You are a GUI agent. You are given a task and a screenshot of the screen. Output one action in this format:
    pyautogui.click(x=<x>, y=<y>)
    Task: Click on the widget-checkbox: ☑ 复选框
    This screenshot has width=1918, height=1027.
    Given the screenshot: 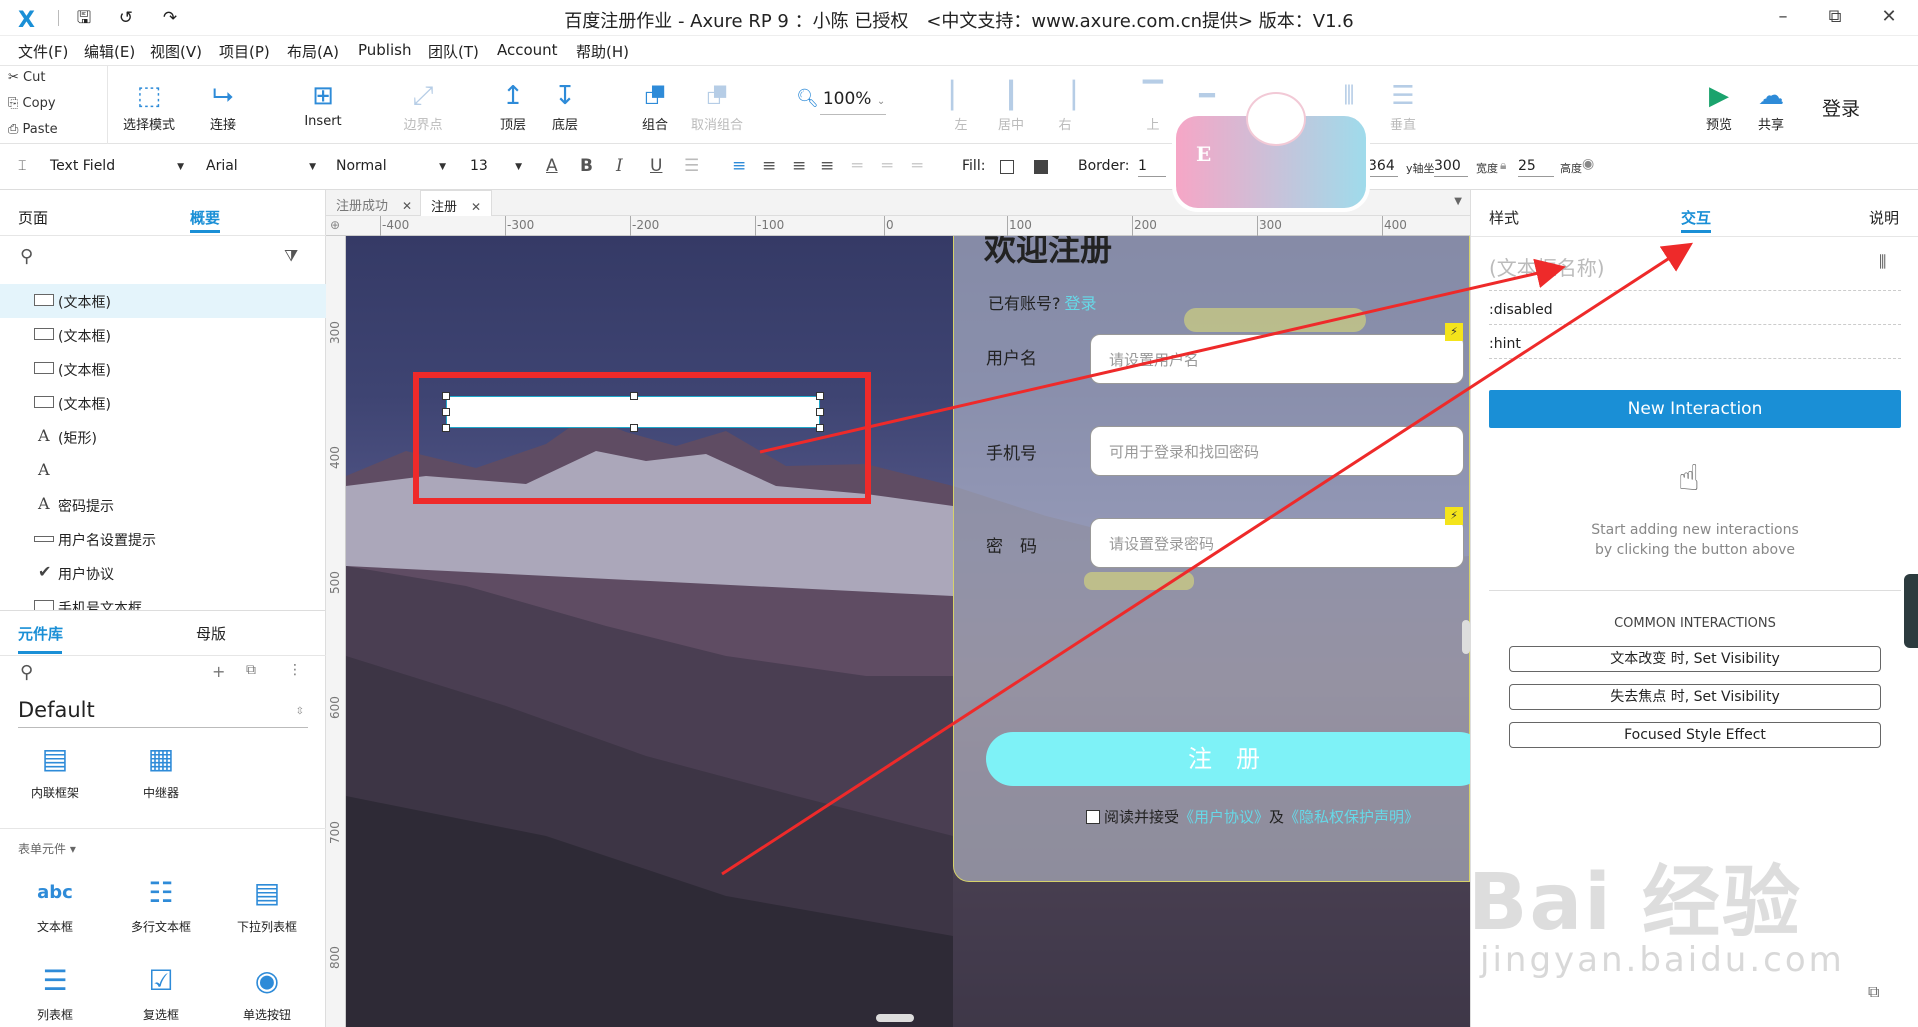 What is the action you would take?
    pyautogui.click(x=161, y=993)
    